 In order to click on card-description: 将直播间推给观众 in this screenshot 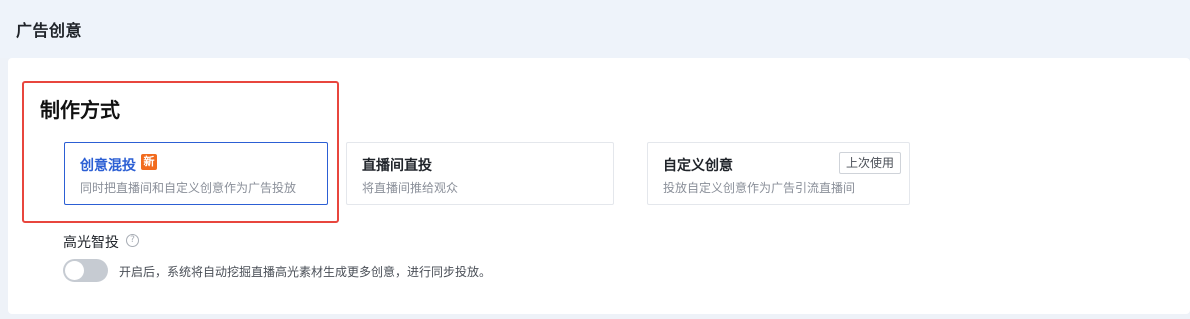, I will do `click(410, 188)`.